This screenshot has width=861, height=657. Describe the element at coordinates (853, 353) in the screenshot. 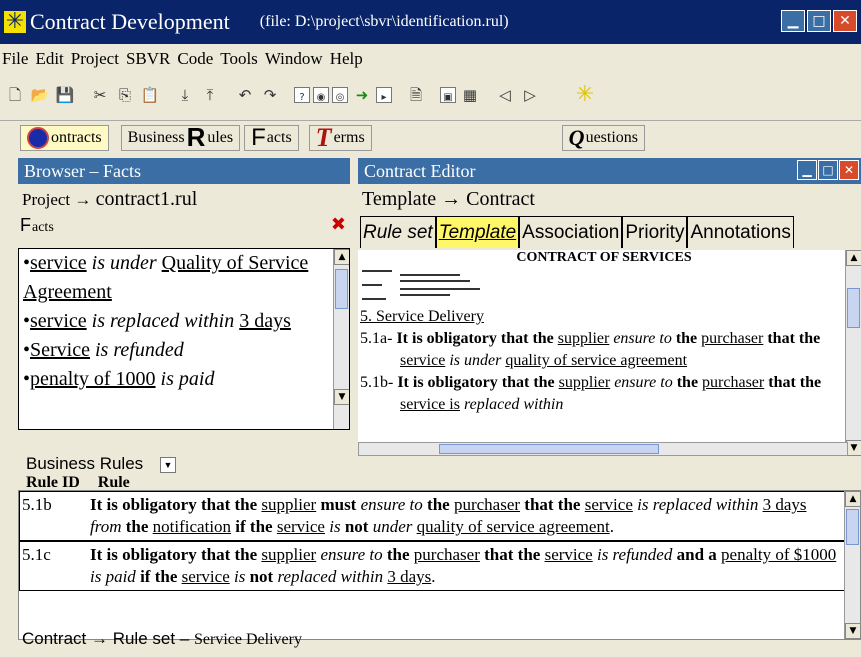

I see `editor-vertical-scrollbar: ▲ ▼` at that location.